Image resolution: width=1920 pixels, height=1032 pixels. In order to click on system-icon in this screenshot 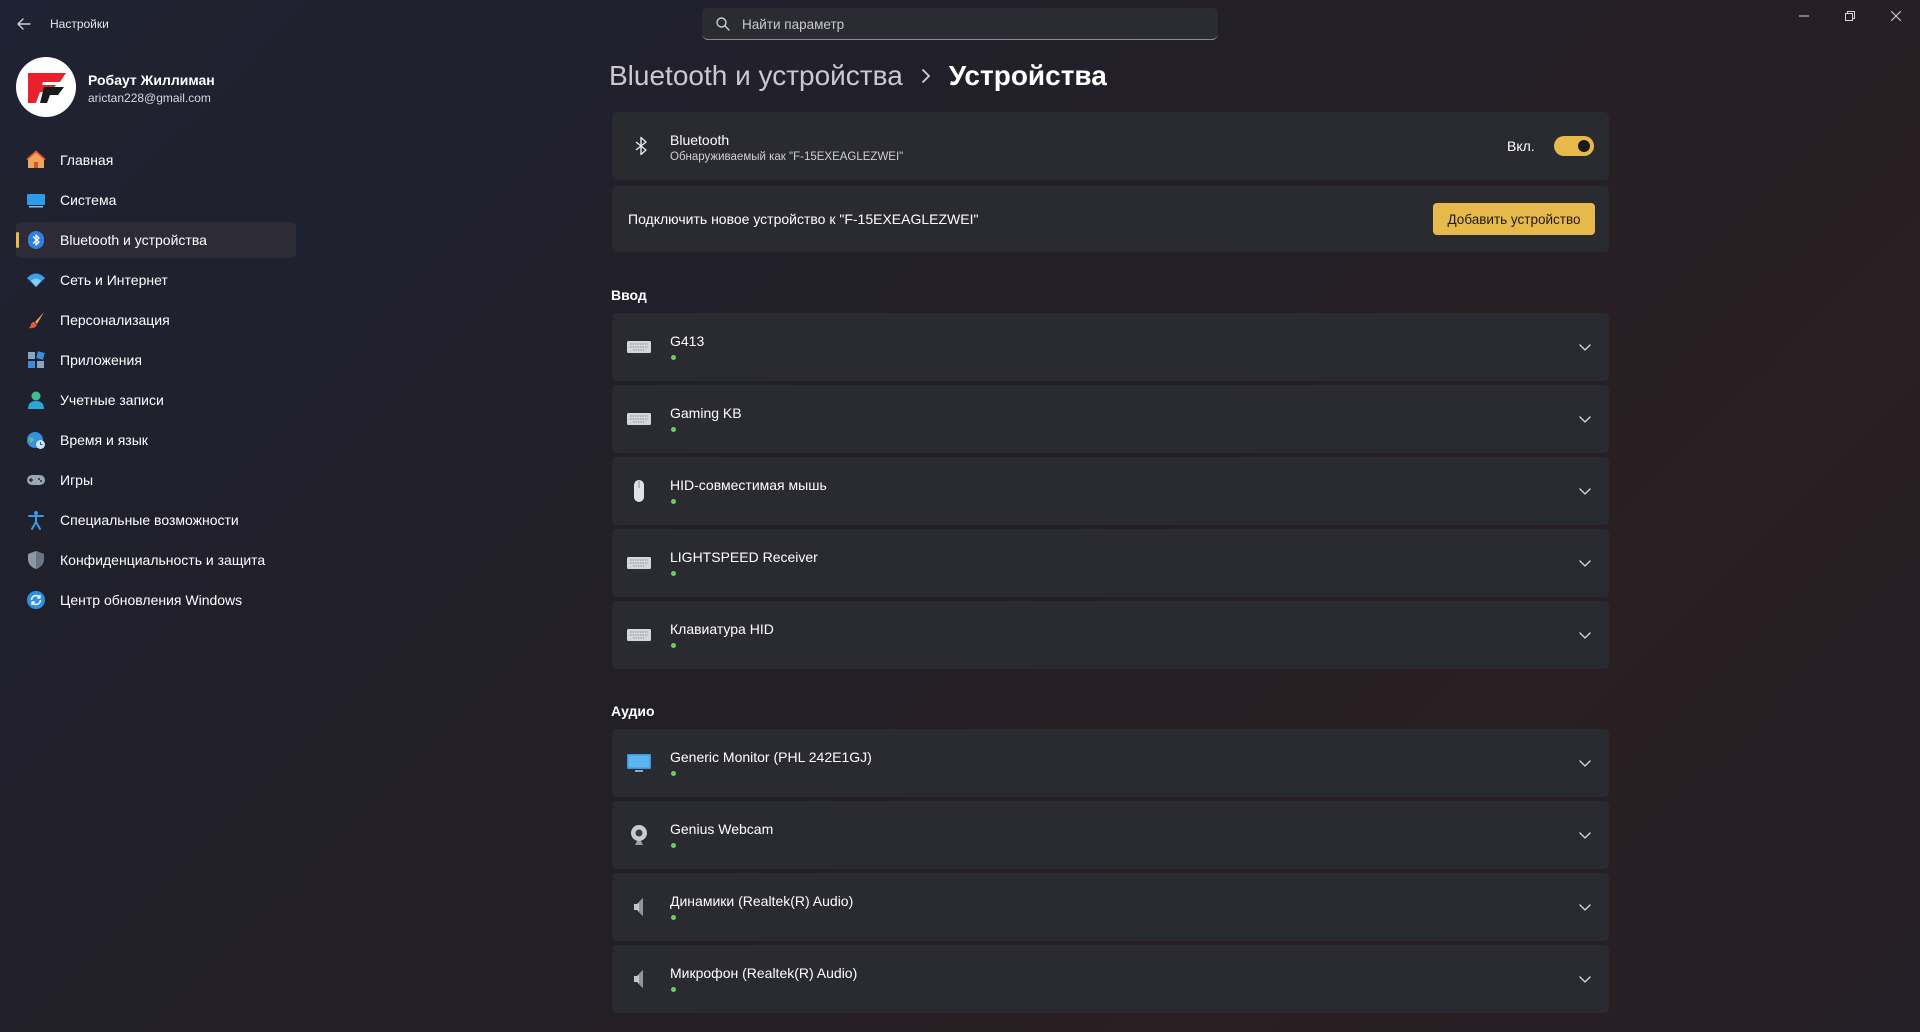, I will do `click(36, 201)`.